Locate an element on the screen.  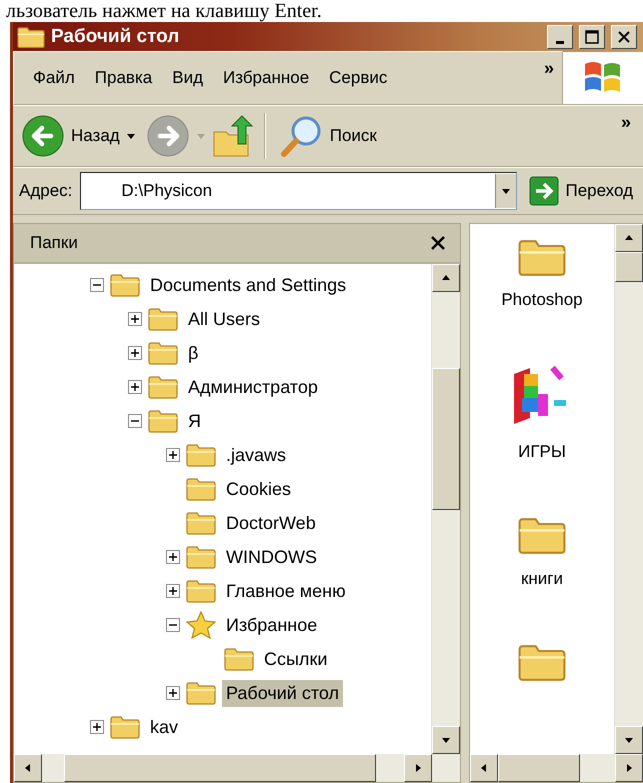
menu-item: Файл is located at coordinates (54, 78).